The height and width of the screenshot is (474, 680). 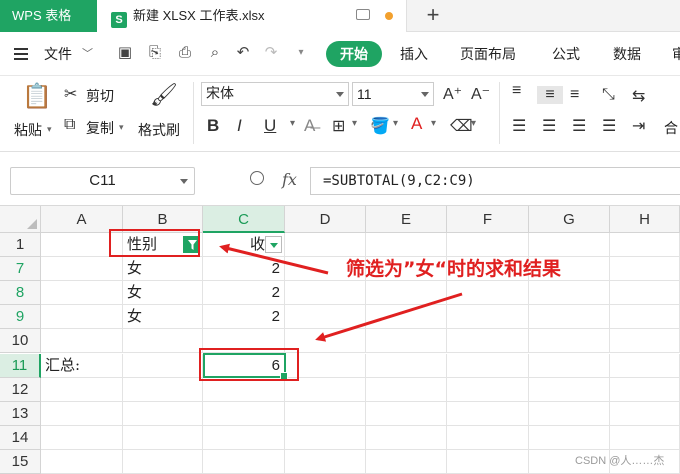 I want to click on watermark: CSDN @人……杰, so click(x=620, y=461).